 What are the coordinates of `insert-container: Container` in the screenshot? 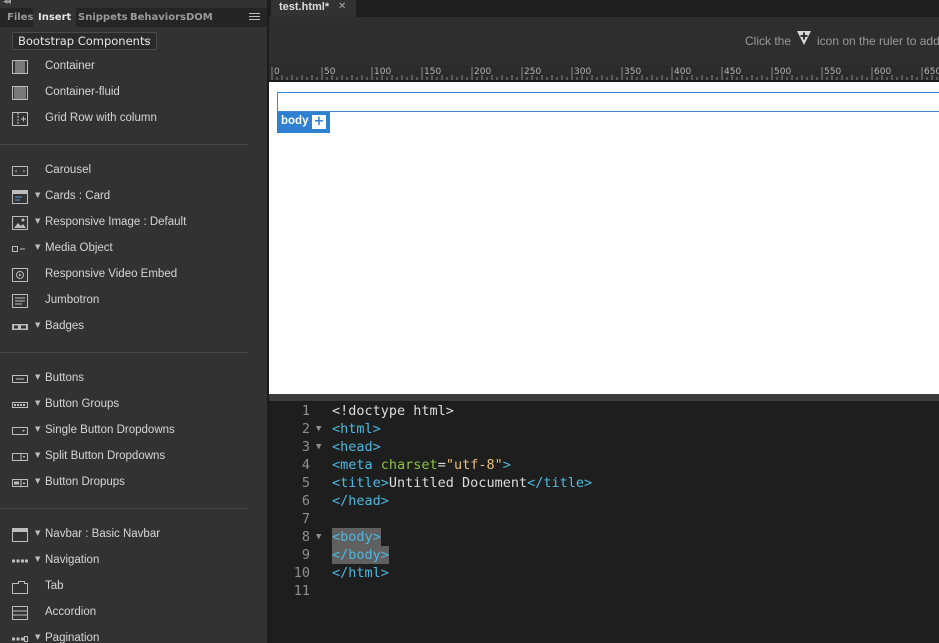 It's located at (133, 67).